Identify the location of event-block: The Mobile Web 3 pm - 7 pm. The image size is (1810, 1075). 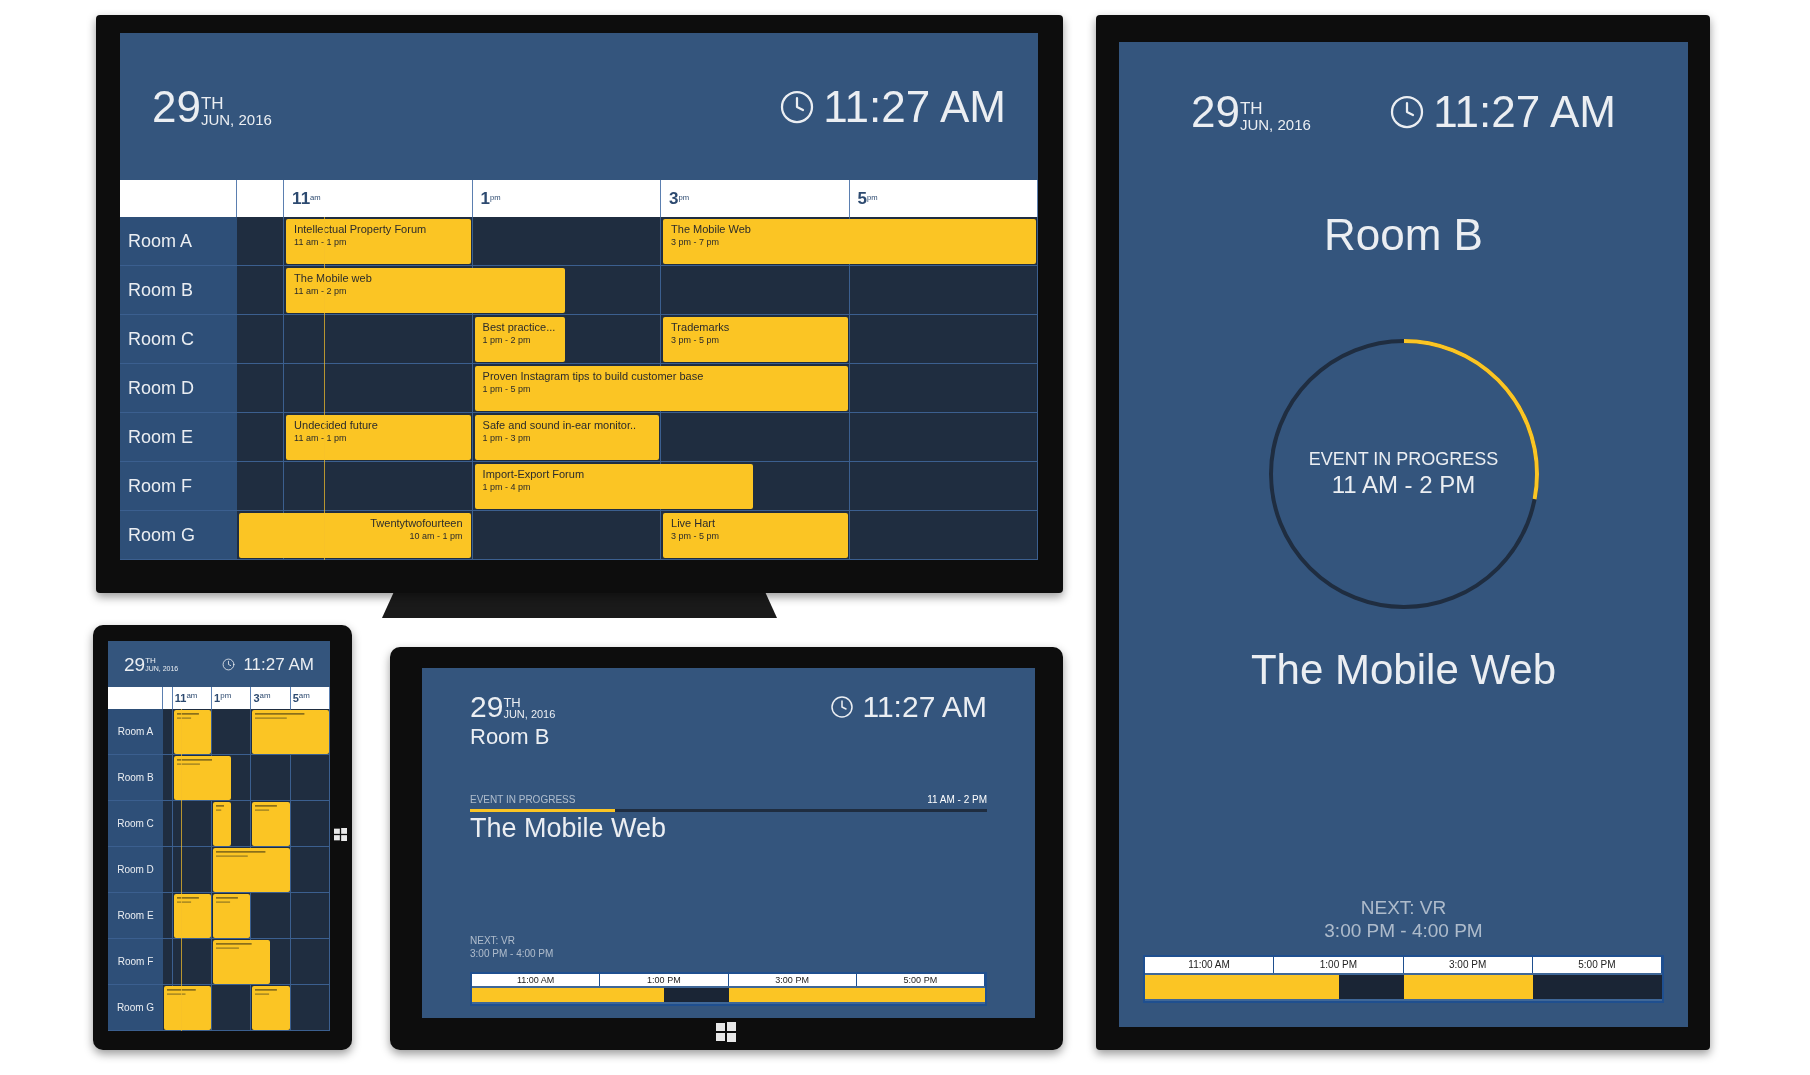
(849, 241).